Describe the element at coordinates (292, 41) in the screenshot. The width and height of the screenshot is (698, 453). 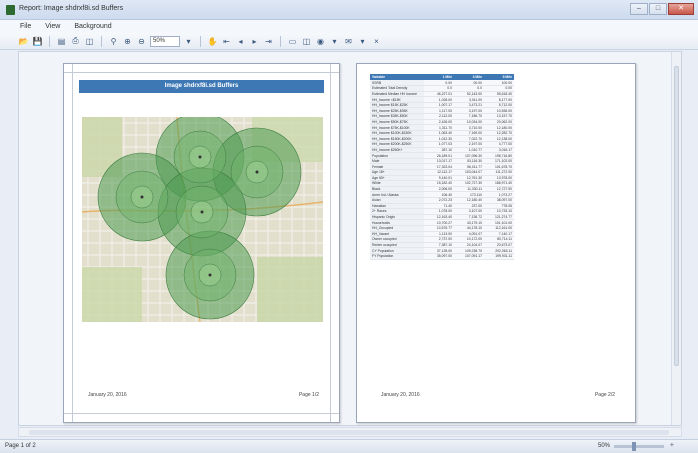
I see `single-page-icon: ▭` at that location.